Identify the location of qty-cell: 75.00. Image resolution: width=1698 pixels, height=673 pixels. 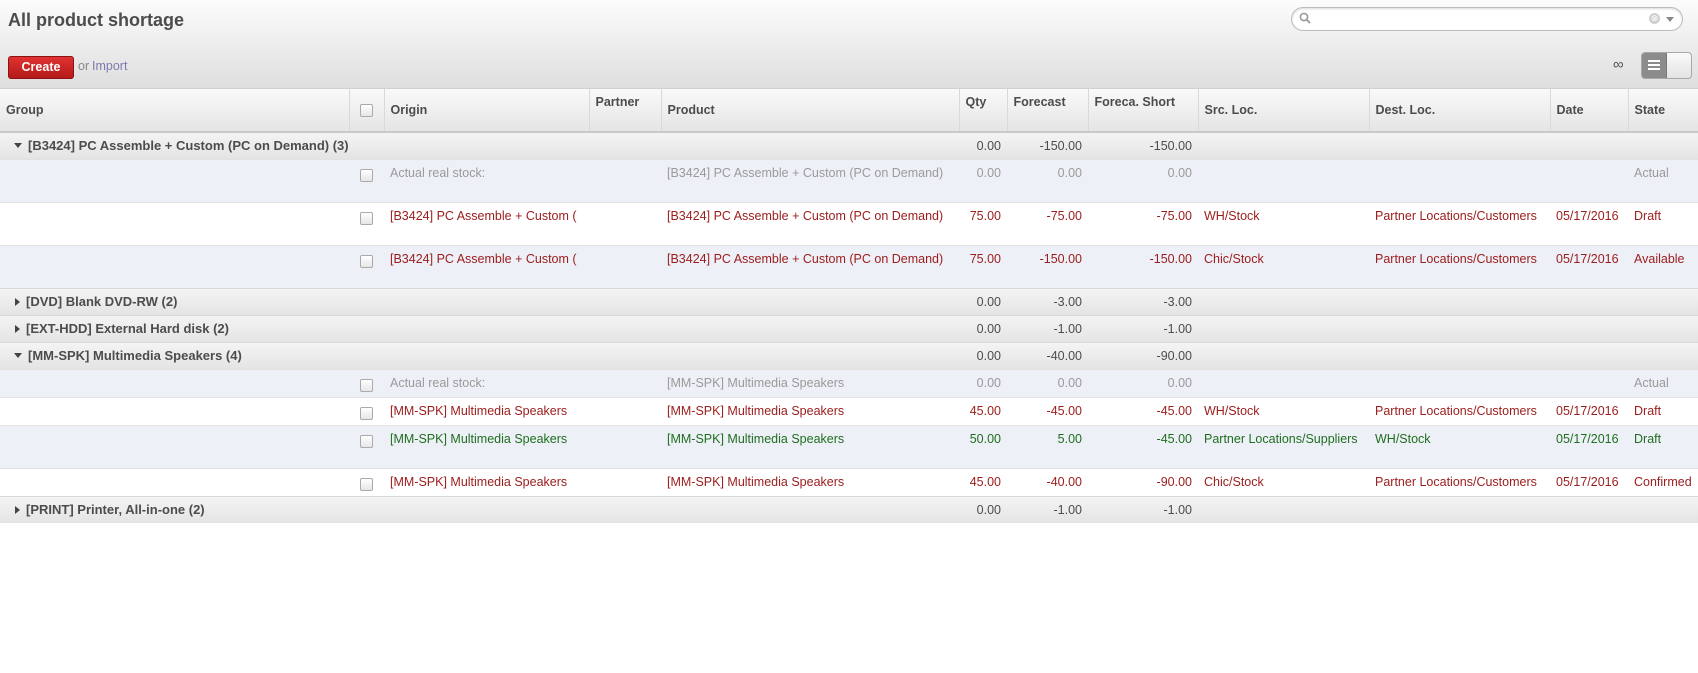
(983, 266).